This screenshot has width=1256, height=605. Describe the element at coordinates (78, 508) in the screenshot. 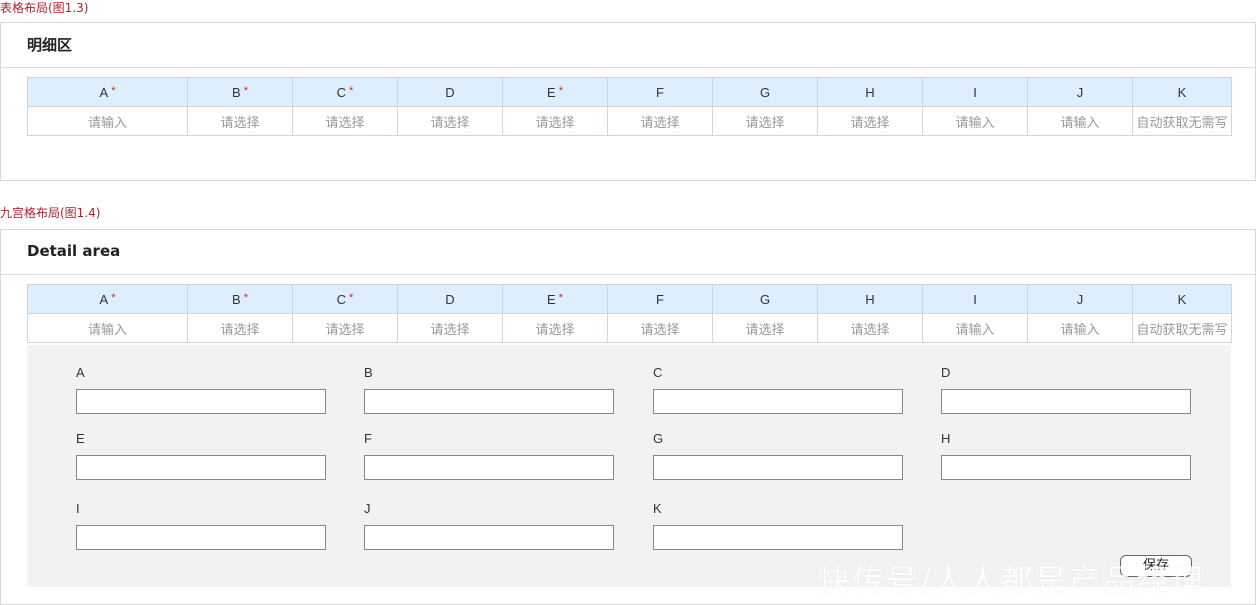

I see `field-label: I` at that location.